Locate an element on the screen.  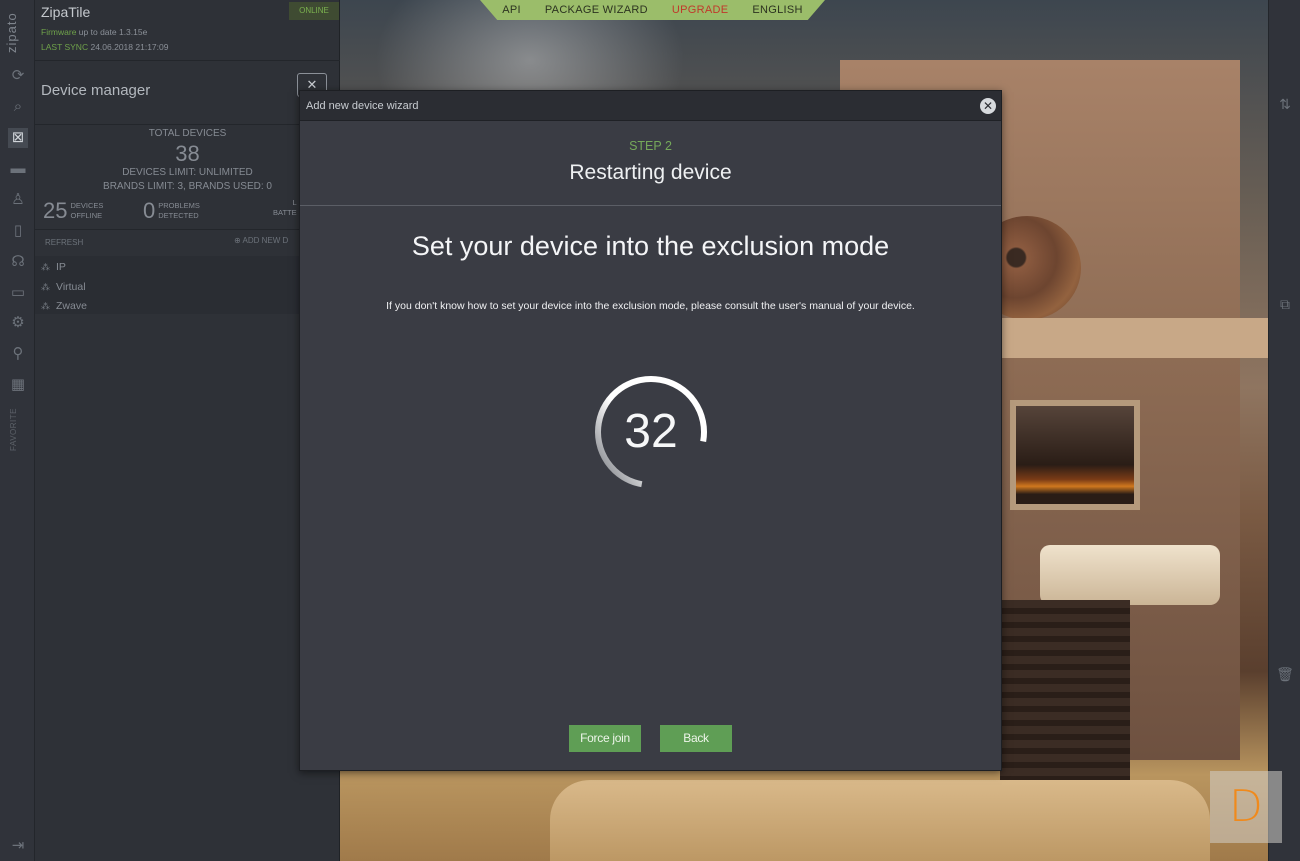
tree-item-zwave: ⁂ Zwave is located at coordinates (64, 306).